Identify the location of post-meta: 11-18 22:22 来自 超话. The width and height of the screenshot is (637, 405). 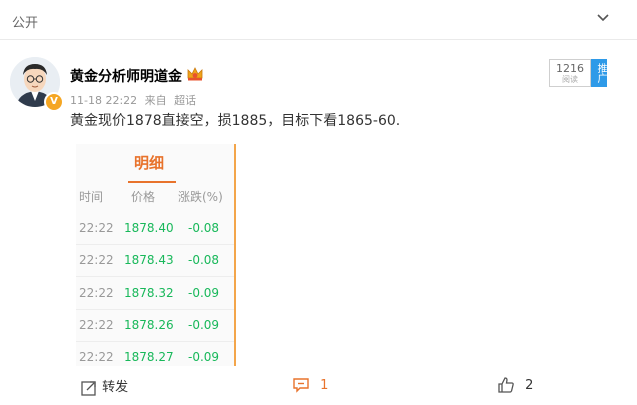
(135, 100).